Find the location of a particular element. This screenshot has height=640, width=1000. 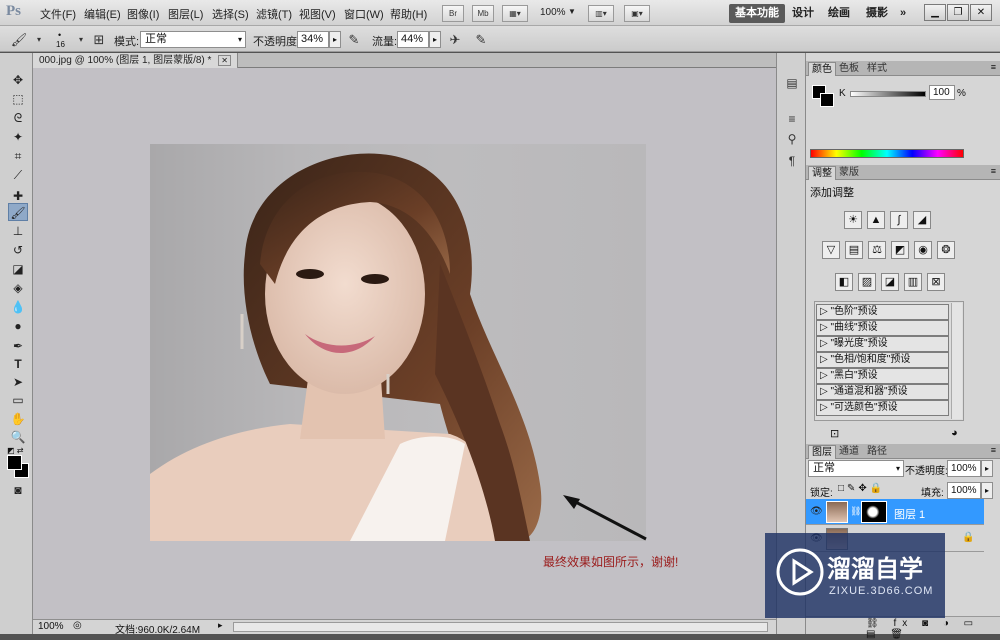

threshold-icon: ◪ is located at coordinates (890, 282).